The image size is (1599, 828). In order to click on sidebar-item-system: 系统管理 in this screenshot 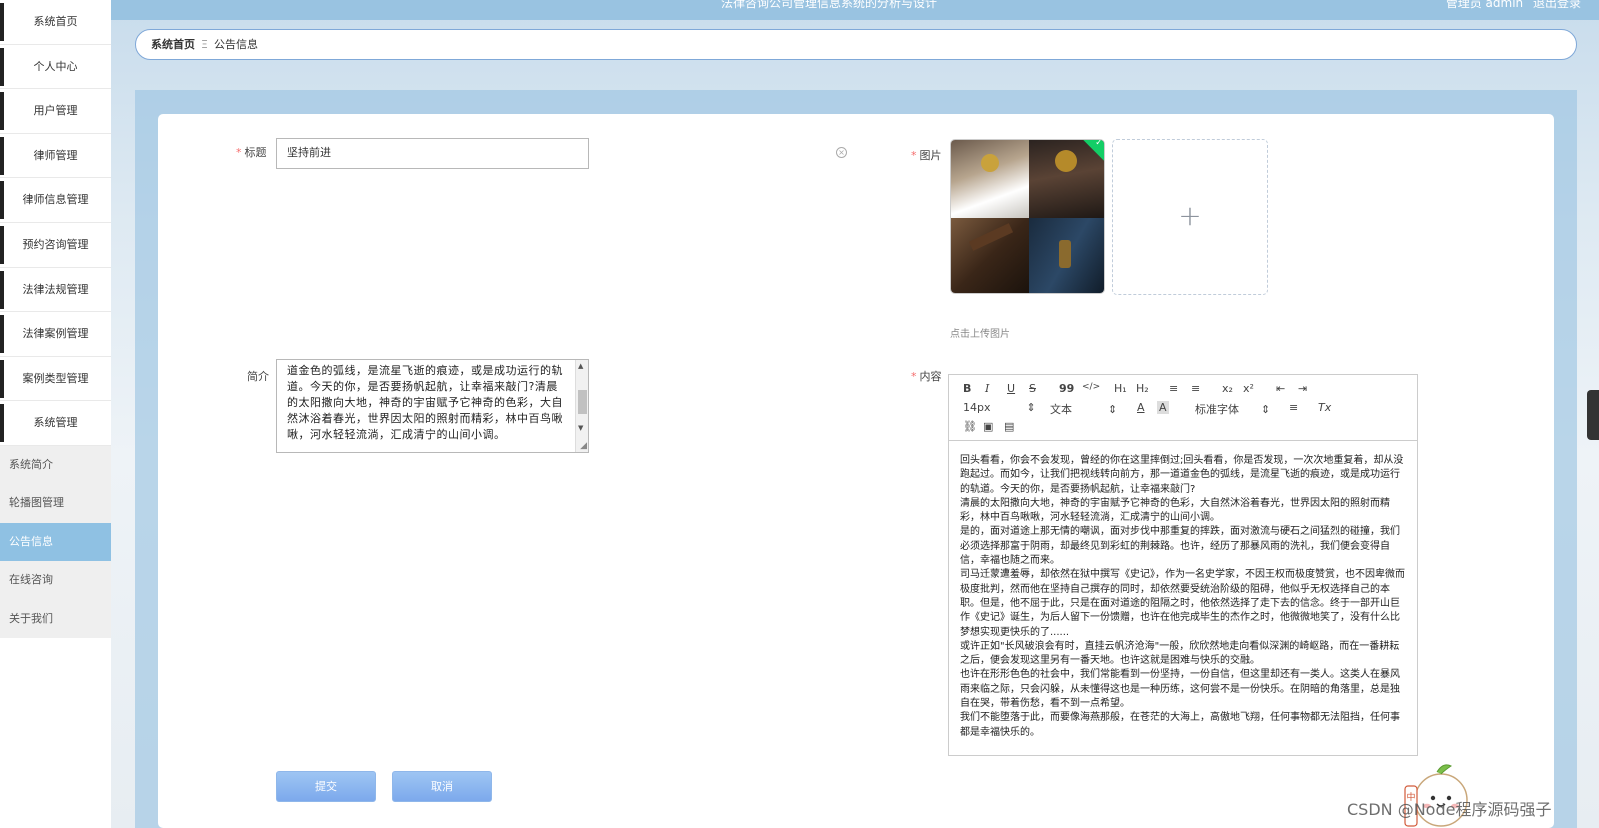, I will do `click(55, 423)`.